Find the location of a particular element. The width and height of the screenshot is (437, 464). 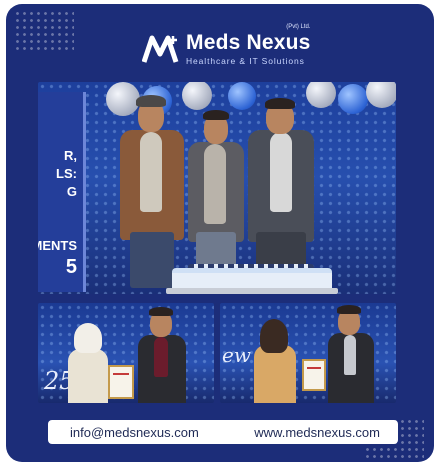

banner-line: G is located at coordinates (71, 191).